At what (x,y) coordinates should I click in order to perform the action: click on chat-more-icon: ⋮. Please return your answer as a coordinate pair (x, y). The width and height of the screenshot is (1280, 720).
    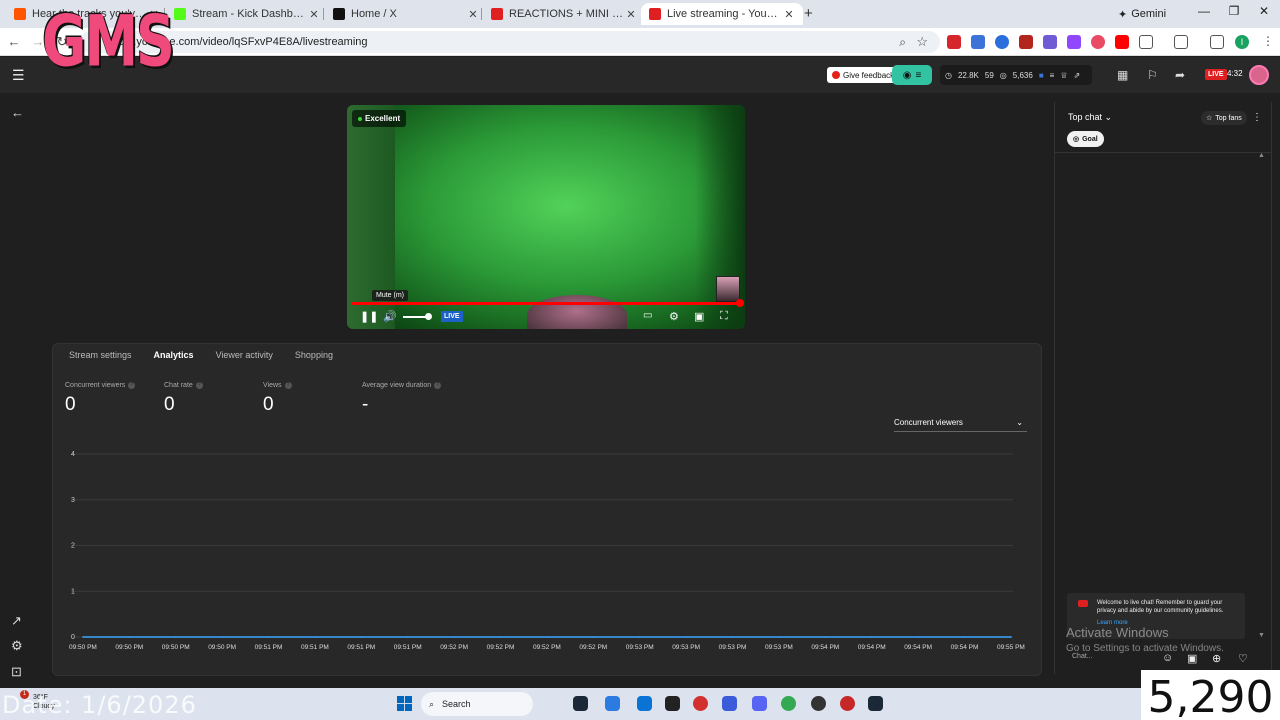
    Looking at the image, I should click on (1257, 117).